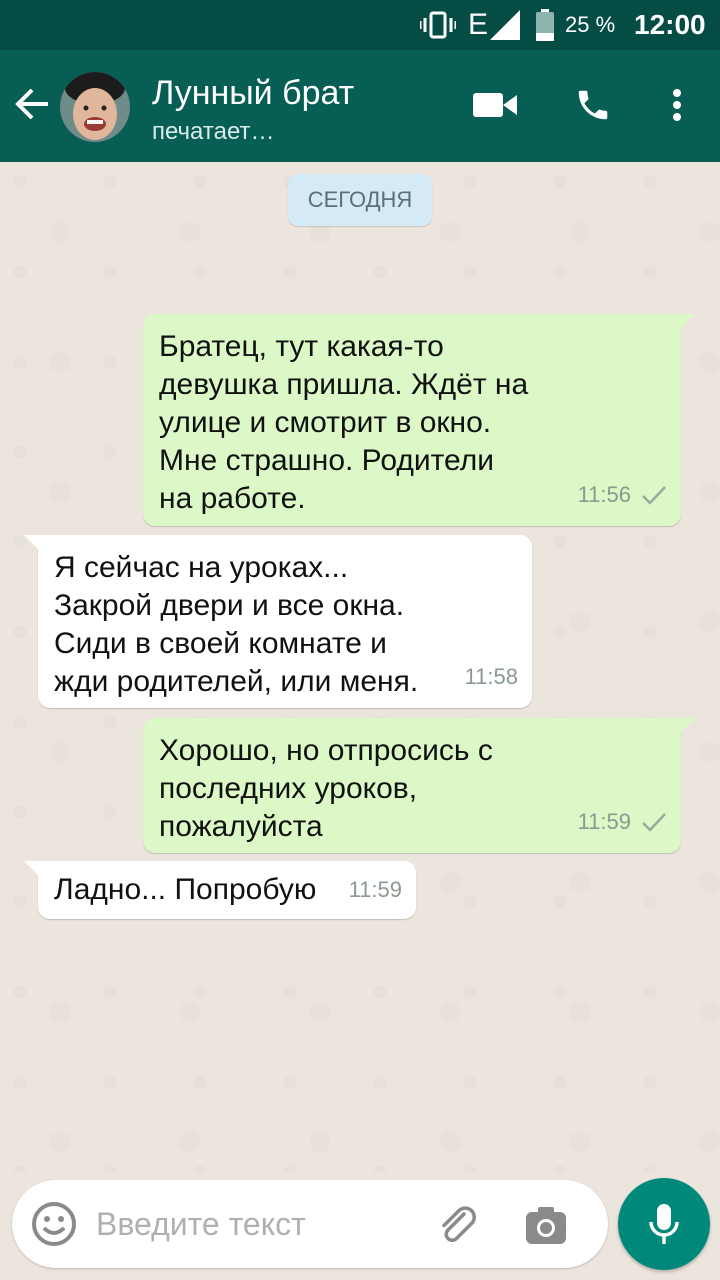 The height and width of the screenshot is (1280, 720). What do you see at coordinates (54, 1224) in the screenshot?
I see `emoji-icon` at bounding box center [54, 1224].